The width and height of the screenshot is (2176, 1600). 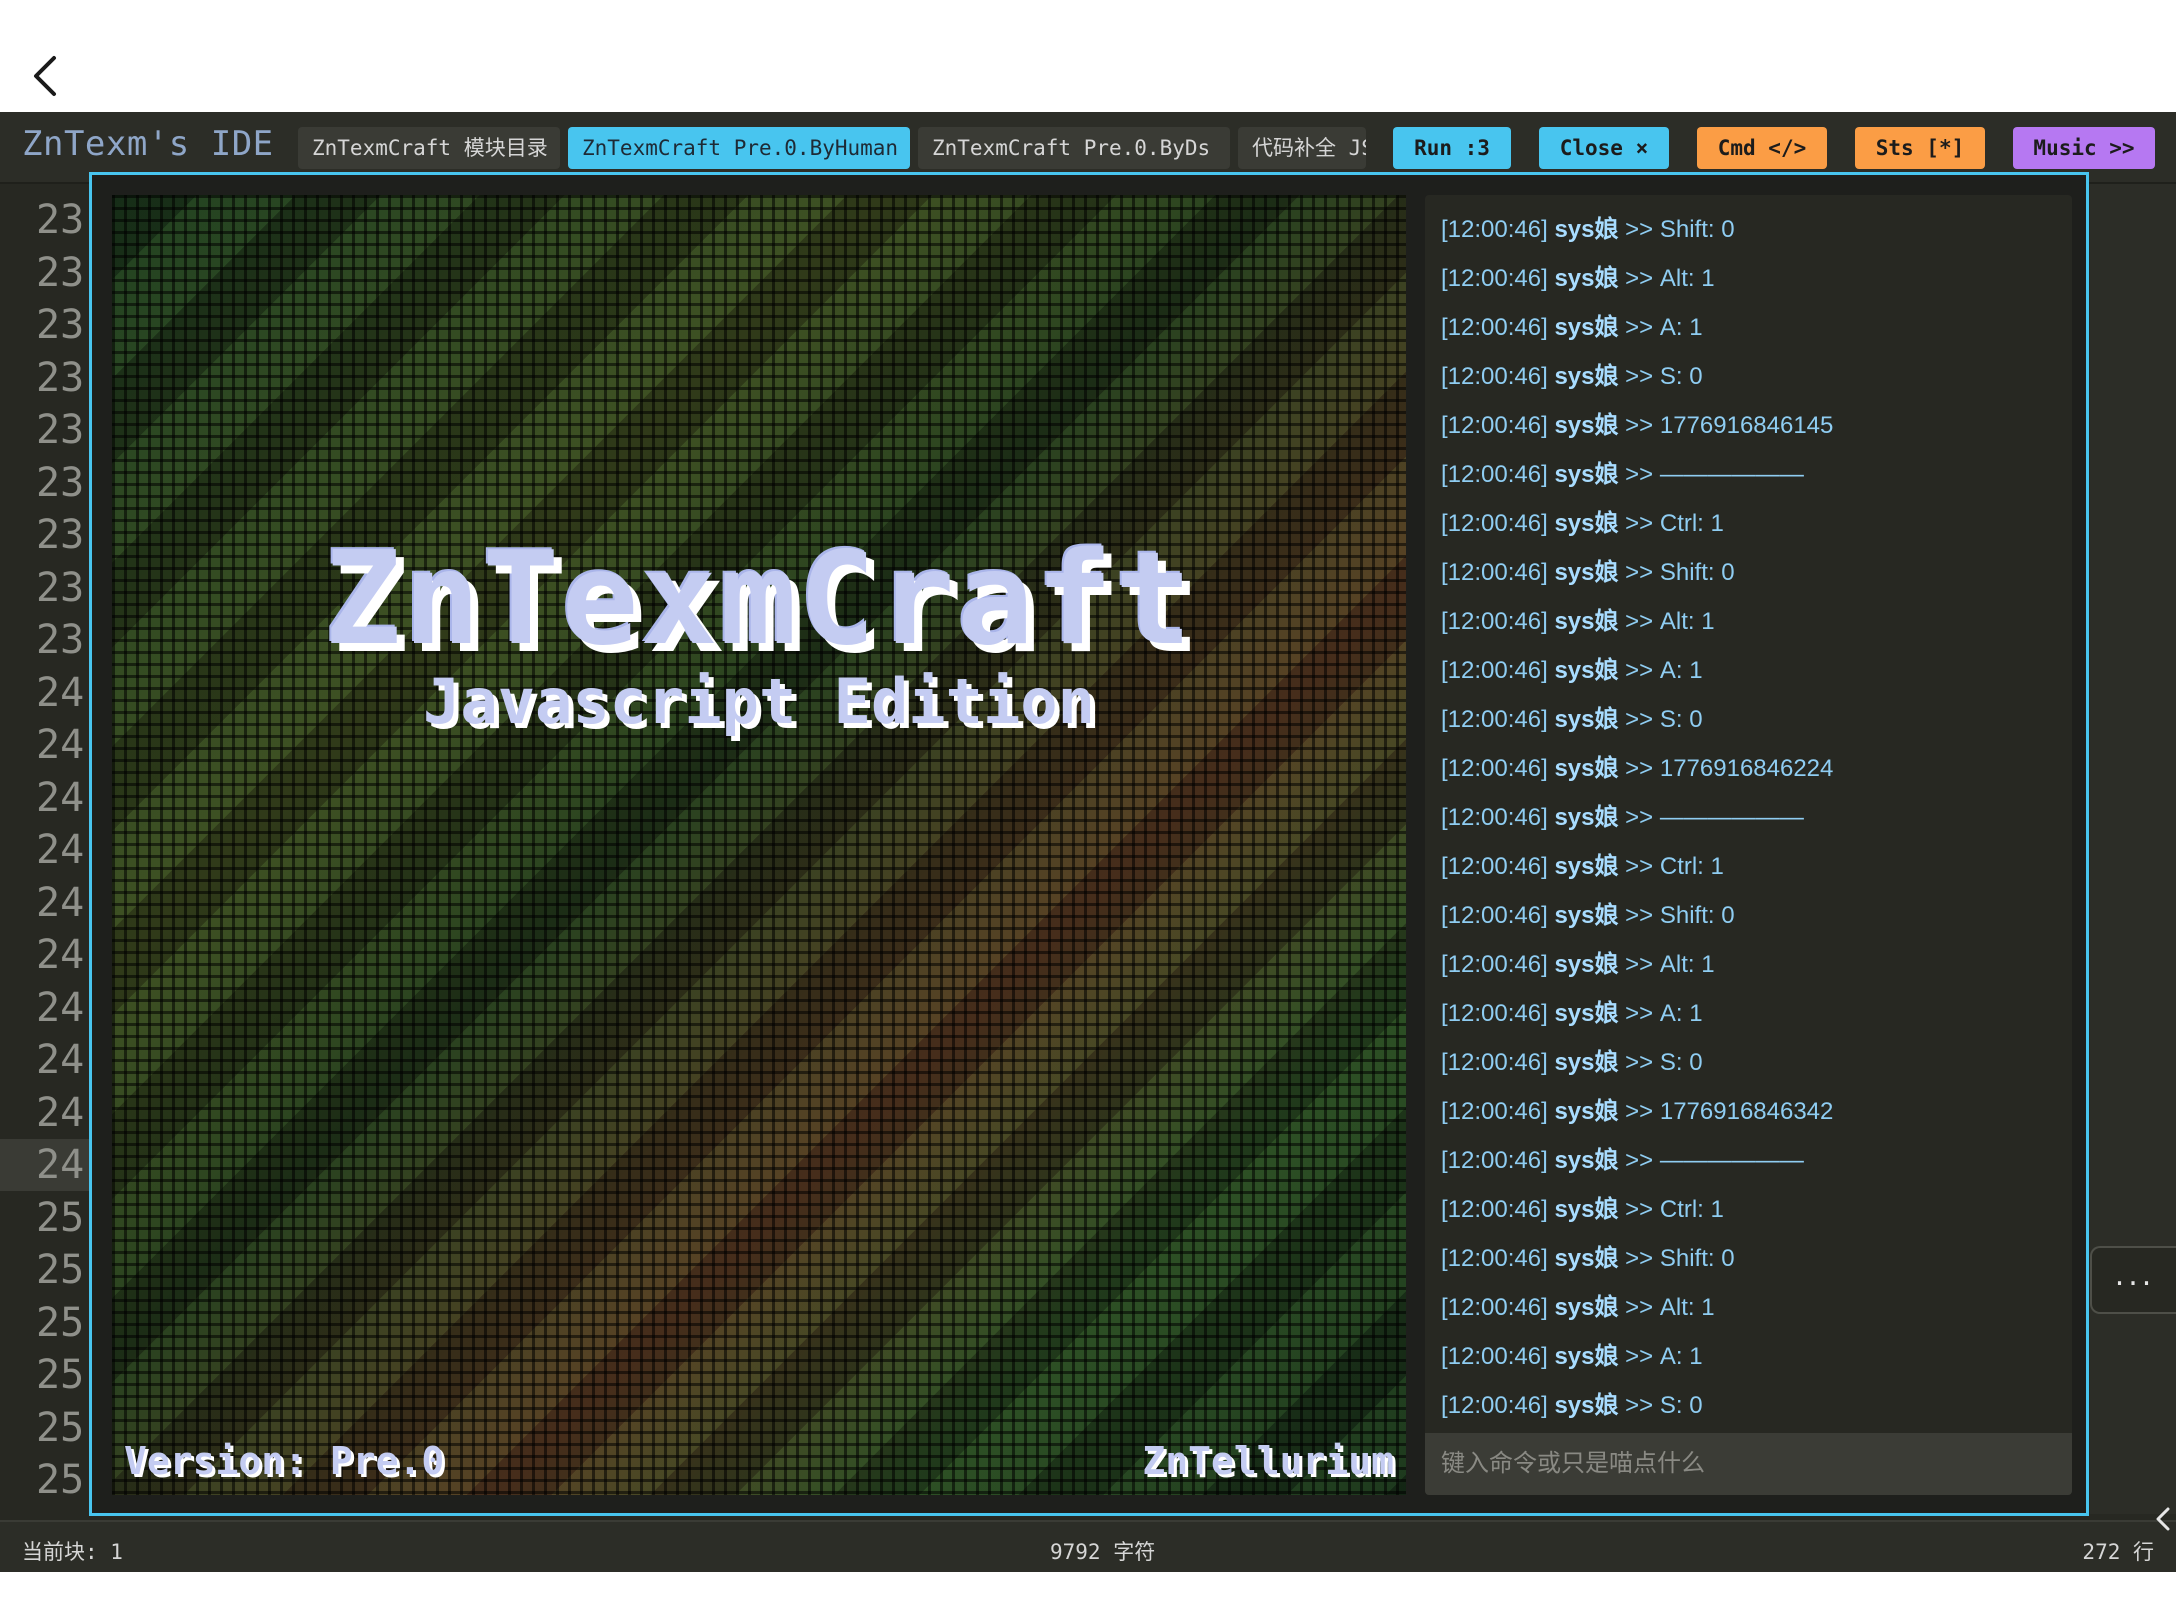 I want to click on tab-pre0-byhuman: ZnTexmCraft Pre.0.ByHuman, so click(x=739, y=148).